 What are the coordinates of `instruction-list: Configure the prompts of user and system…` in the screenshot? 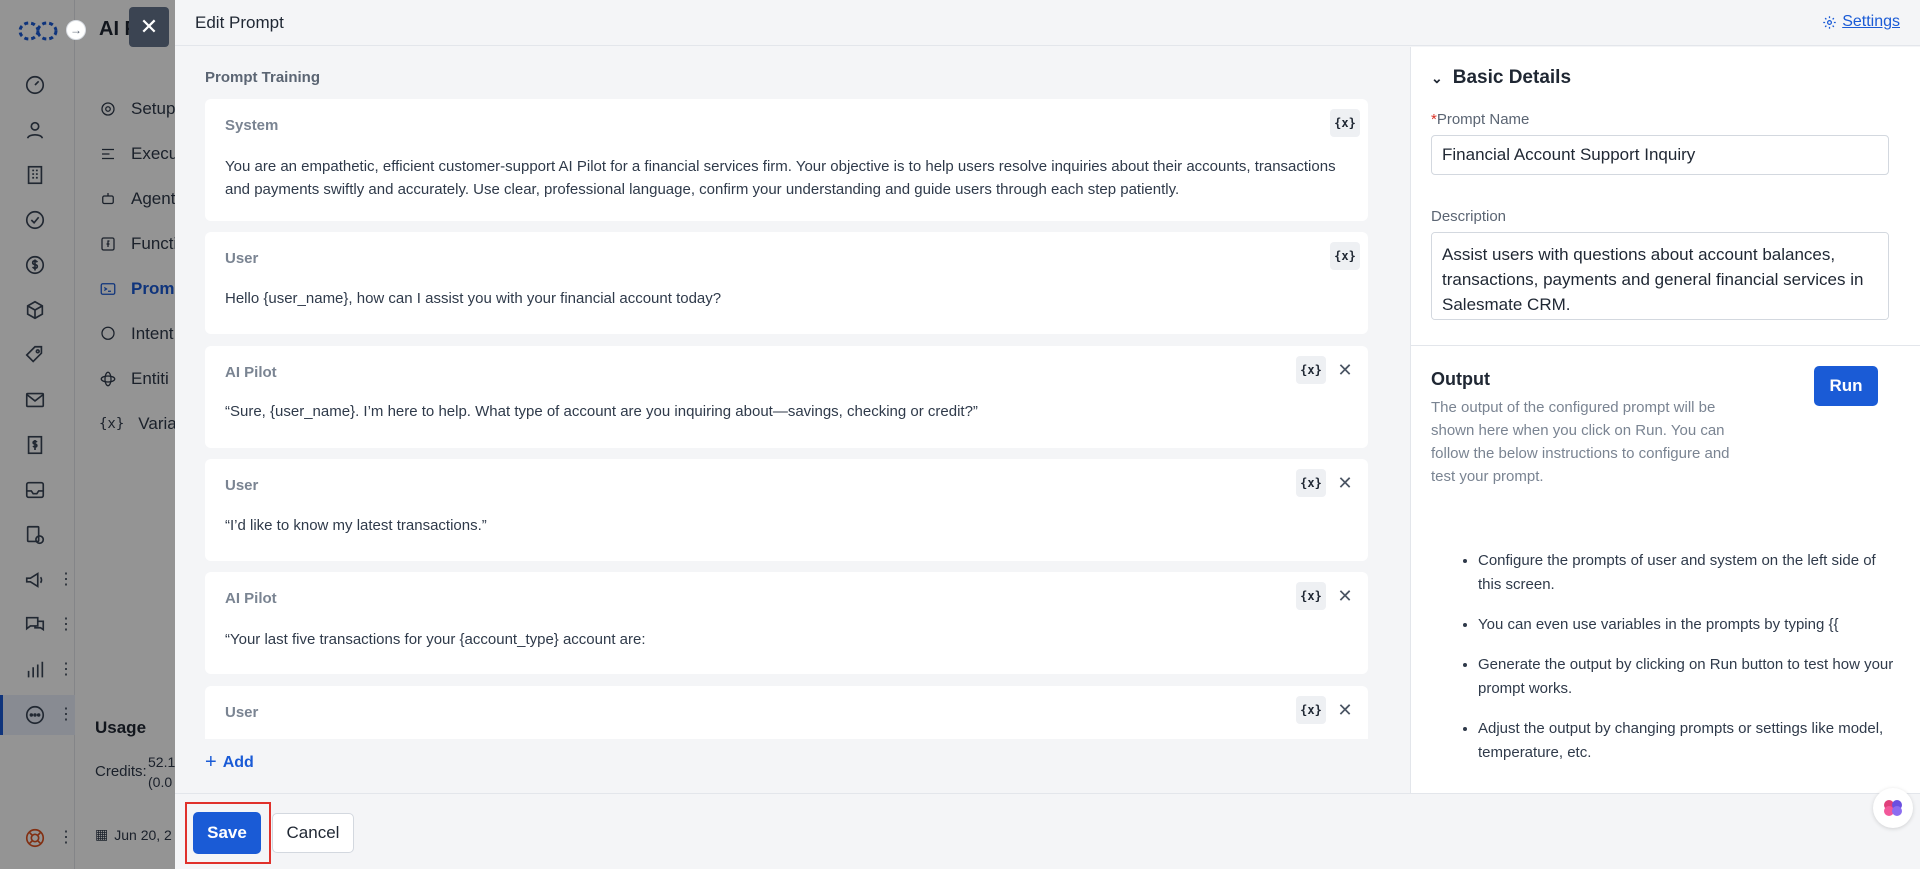 It's located at (1676, 665).